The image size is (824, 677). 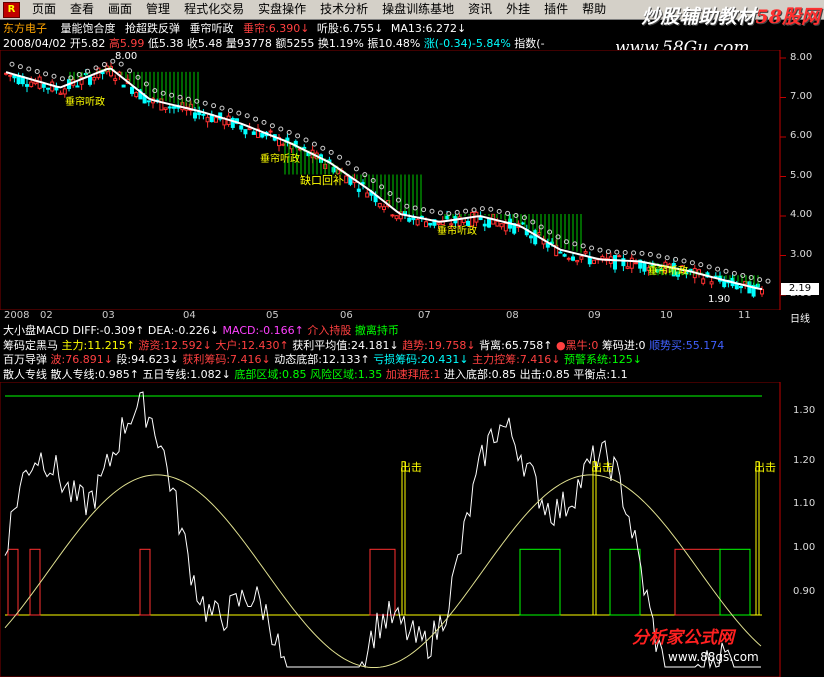 What do you see at coordinates (512, 315) in the screenshot?
I see `time-tick: 08` at bounding box center [512, 315].